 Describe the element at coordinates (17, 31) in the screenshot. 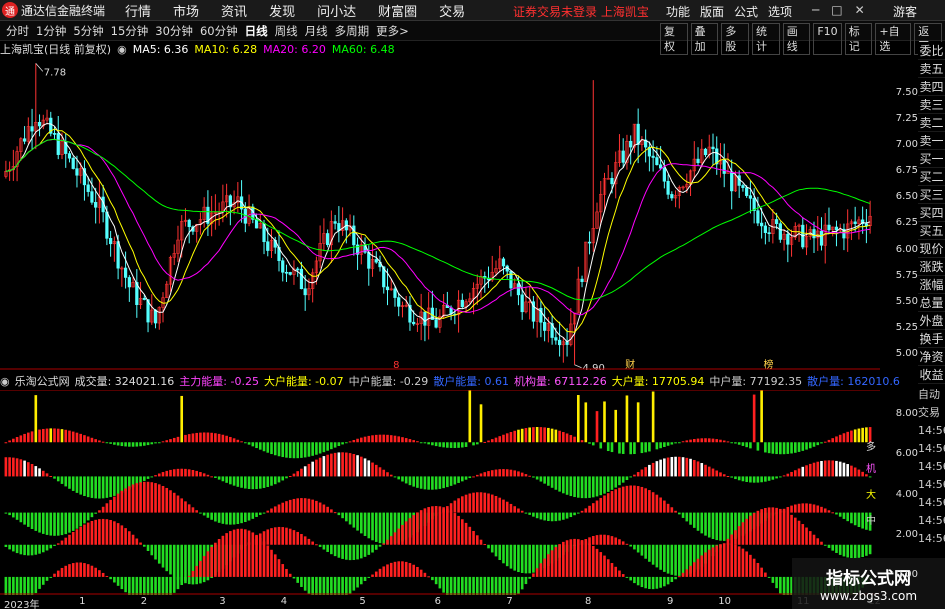

I see `tab-intraday: 分时` at that location.